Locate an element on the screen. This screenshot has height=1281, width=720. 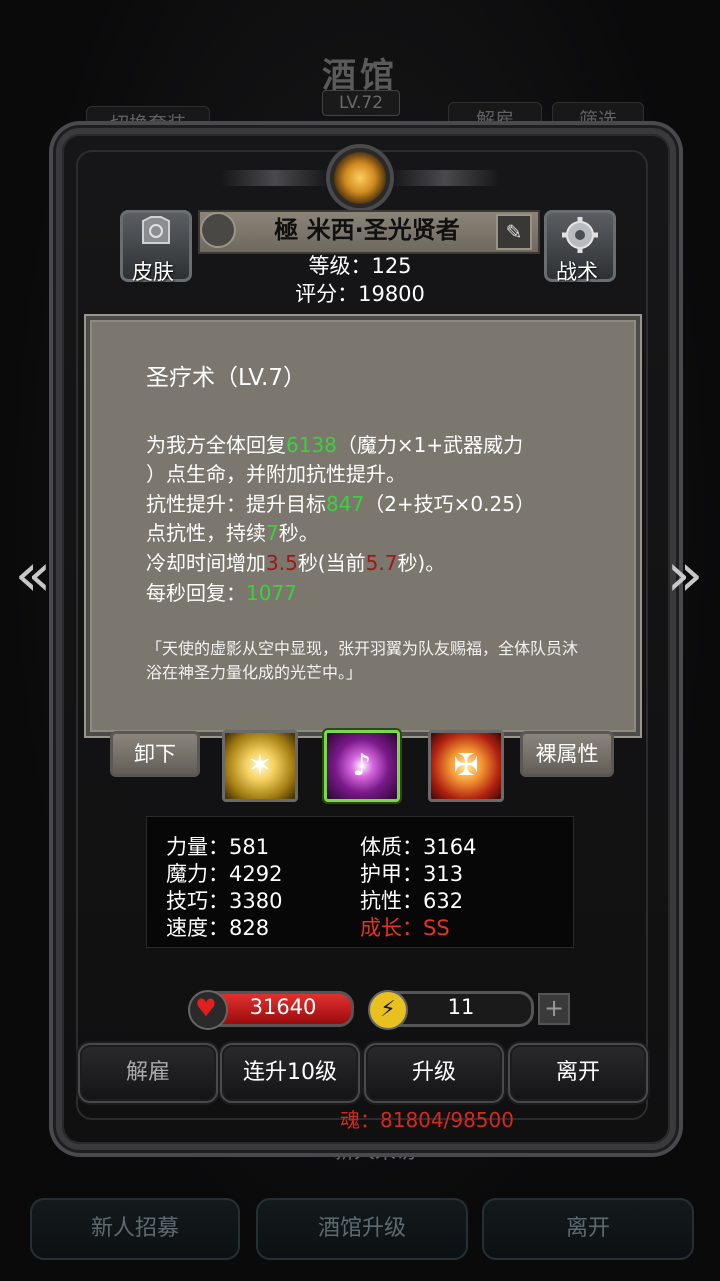
gear-icon is located at coordinates (580, 235).